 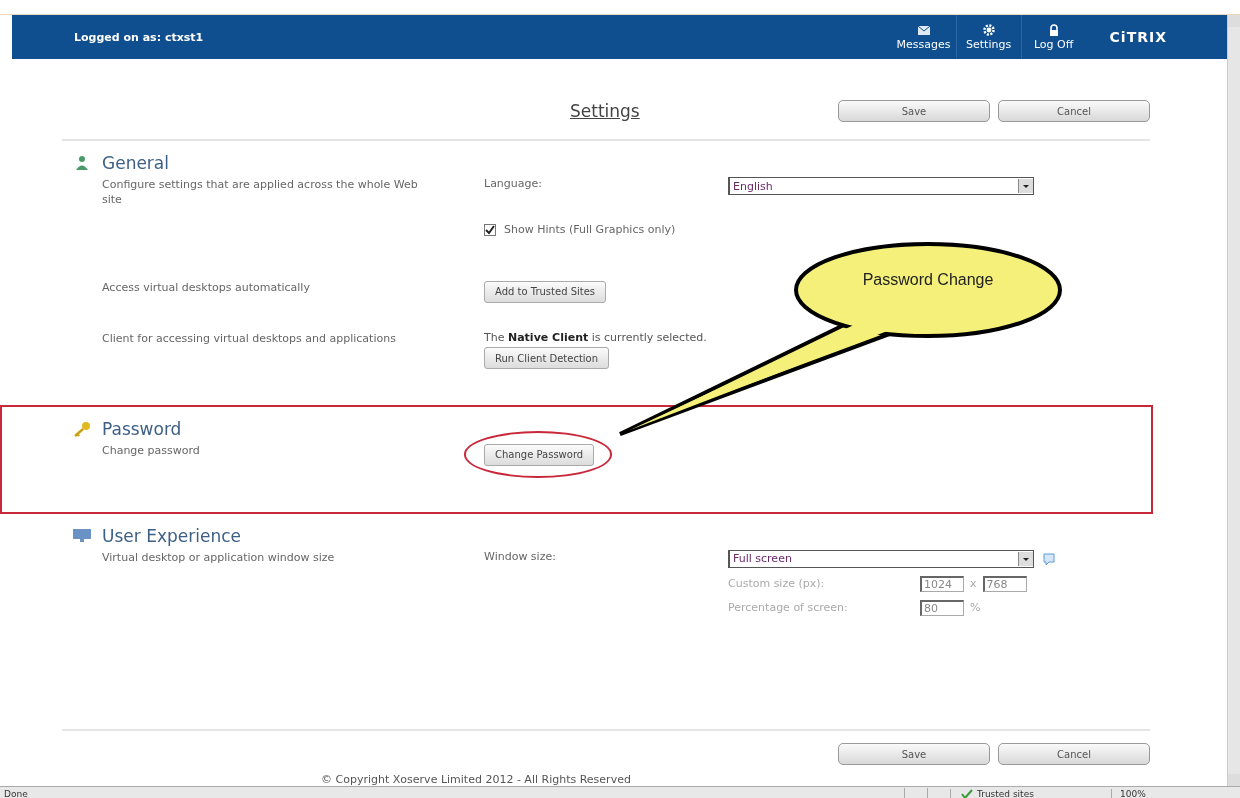 I want to click on page-title: Settings, so click(x=605, y=111).